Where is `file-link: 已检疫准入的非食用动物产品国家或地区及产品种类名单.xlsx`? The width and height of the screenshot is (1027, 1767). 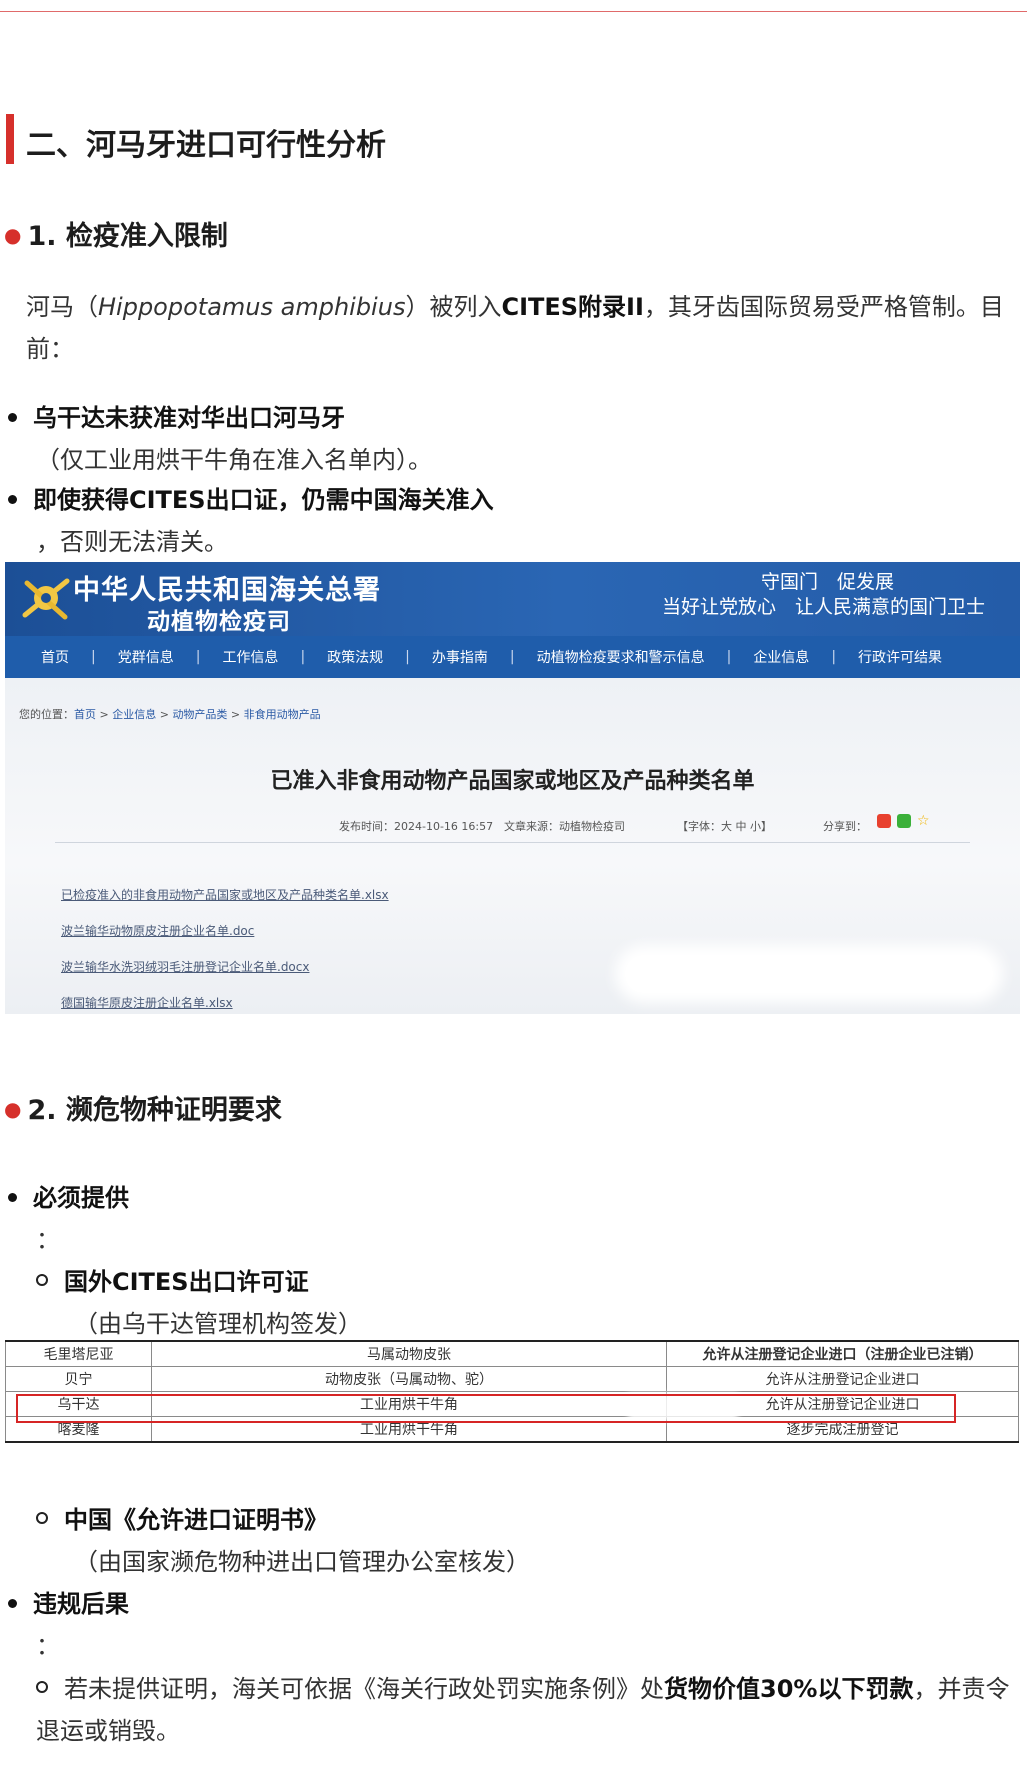
file-link: 已检疫准入的非食用动物产品国家或地区及产品种类名单.xlsx is located at coordinates (225, 894).